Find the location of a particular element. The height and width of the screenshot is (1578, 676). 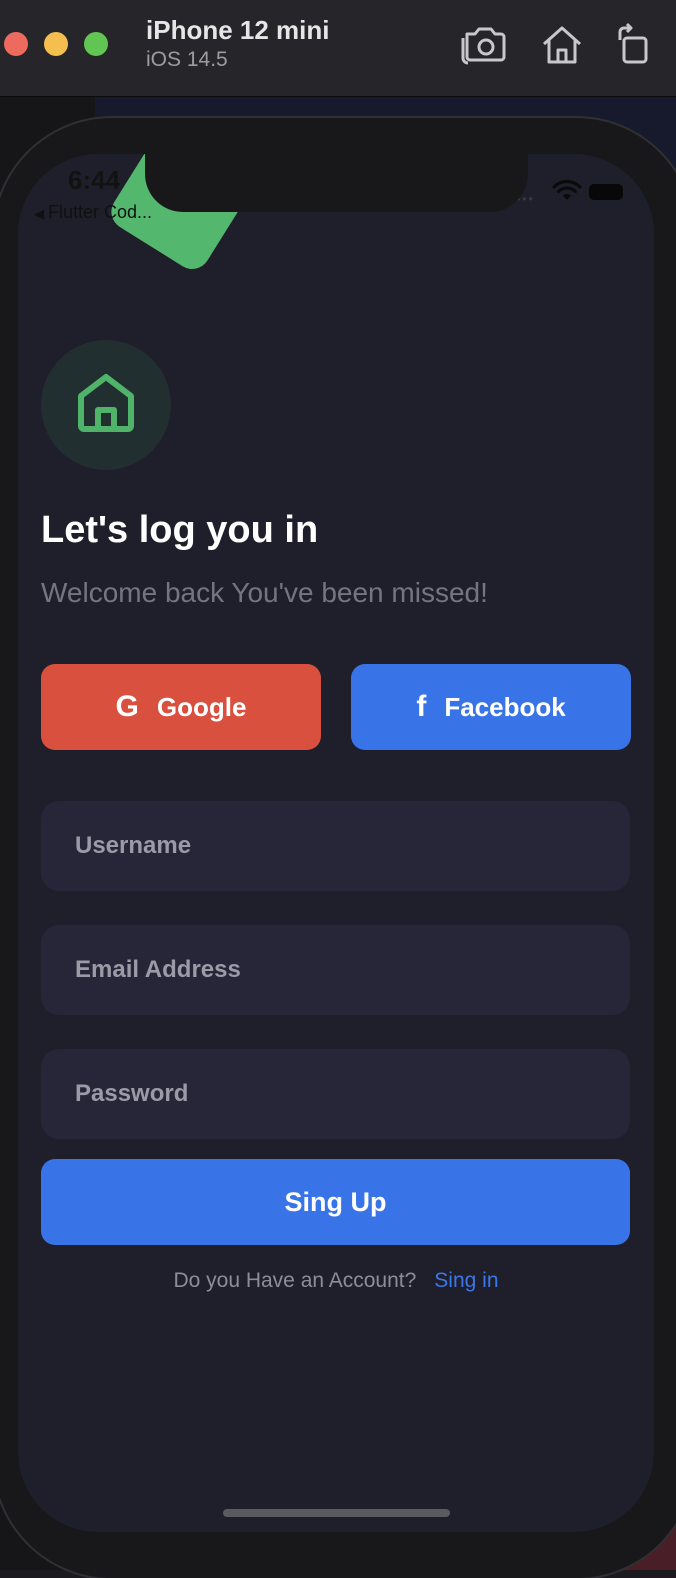

password-input is located at coordinates (335, 1094).